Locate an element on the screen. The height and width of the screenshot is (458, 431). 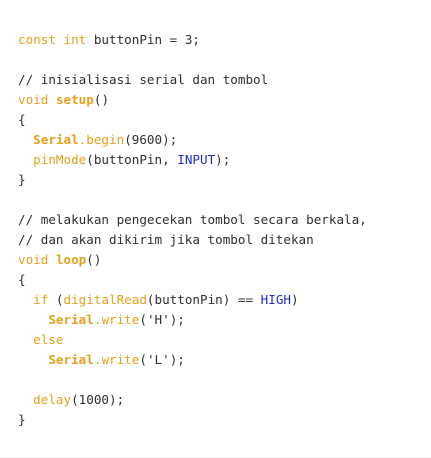
code-line-comment: // dan akan dikirim jika tombol ditekan is located at coordinates (192, 240).